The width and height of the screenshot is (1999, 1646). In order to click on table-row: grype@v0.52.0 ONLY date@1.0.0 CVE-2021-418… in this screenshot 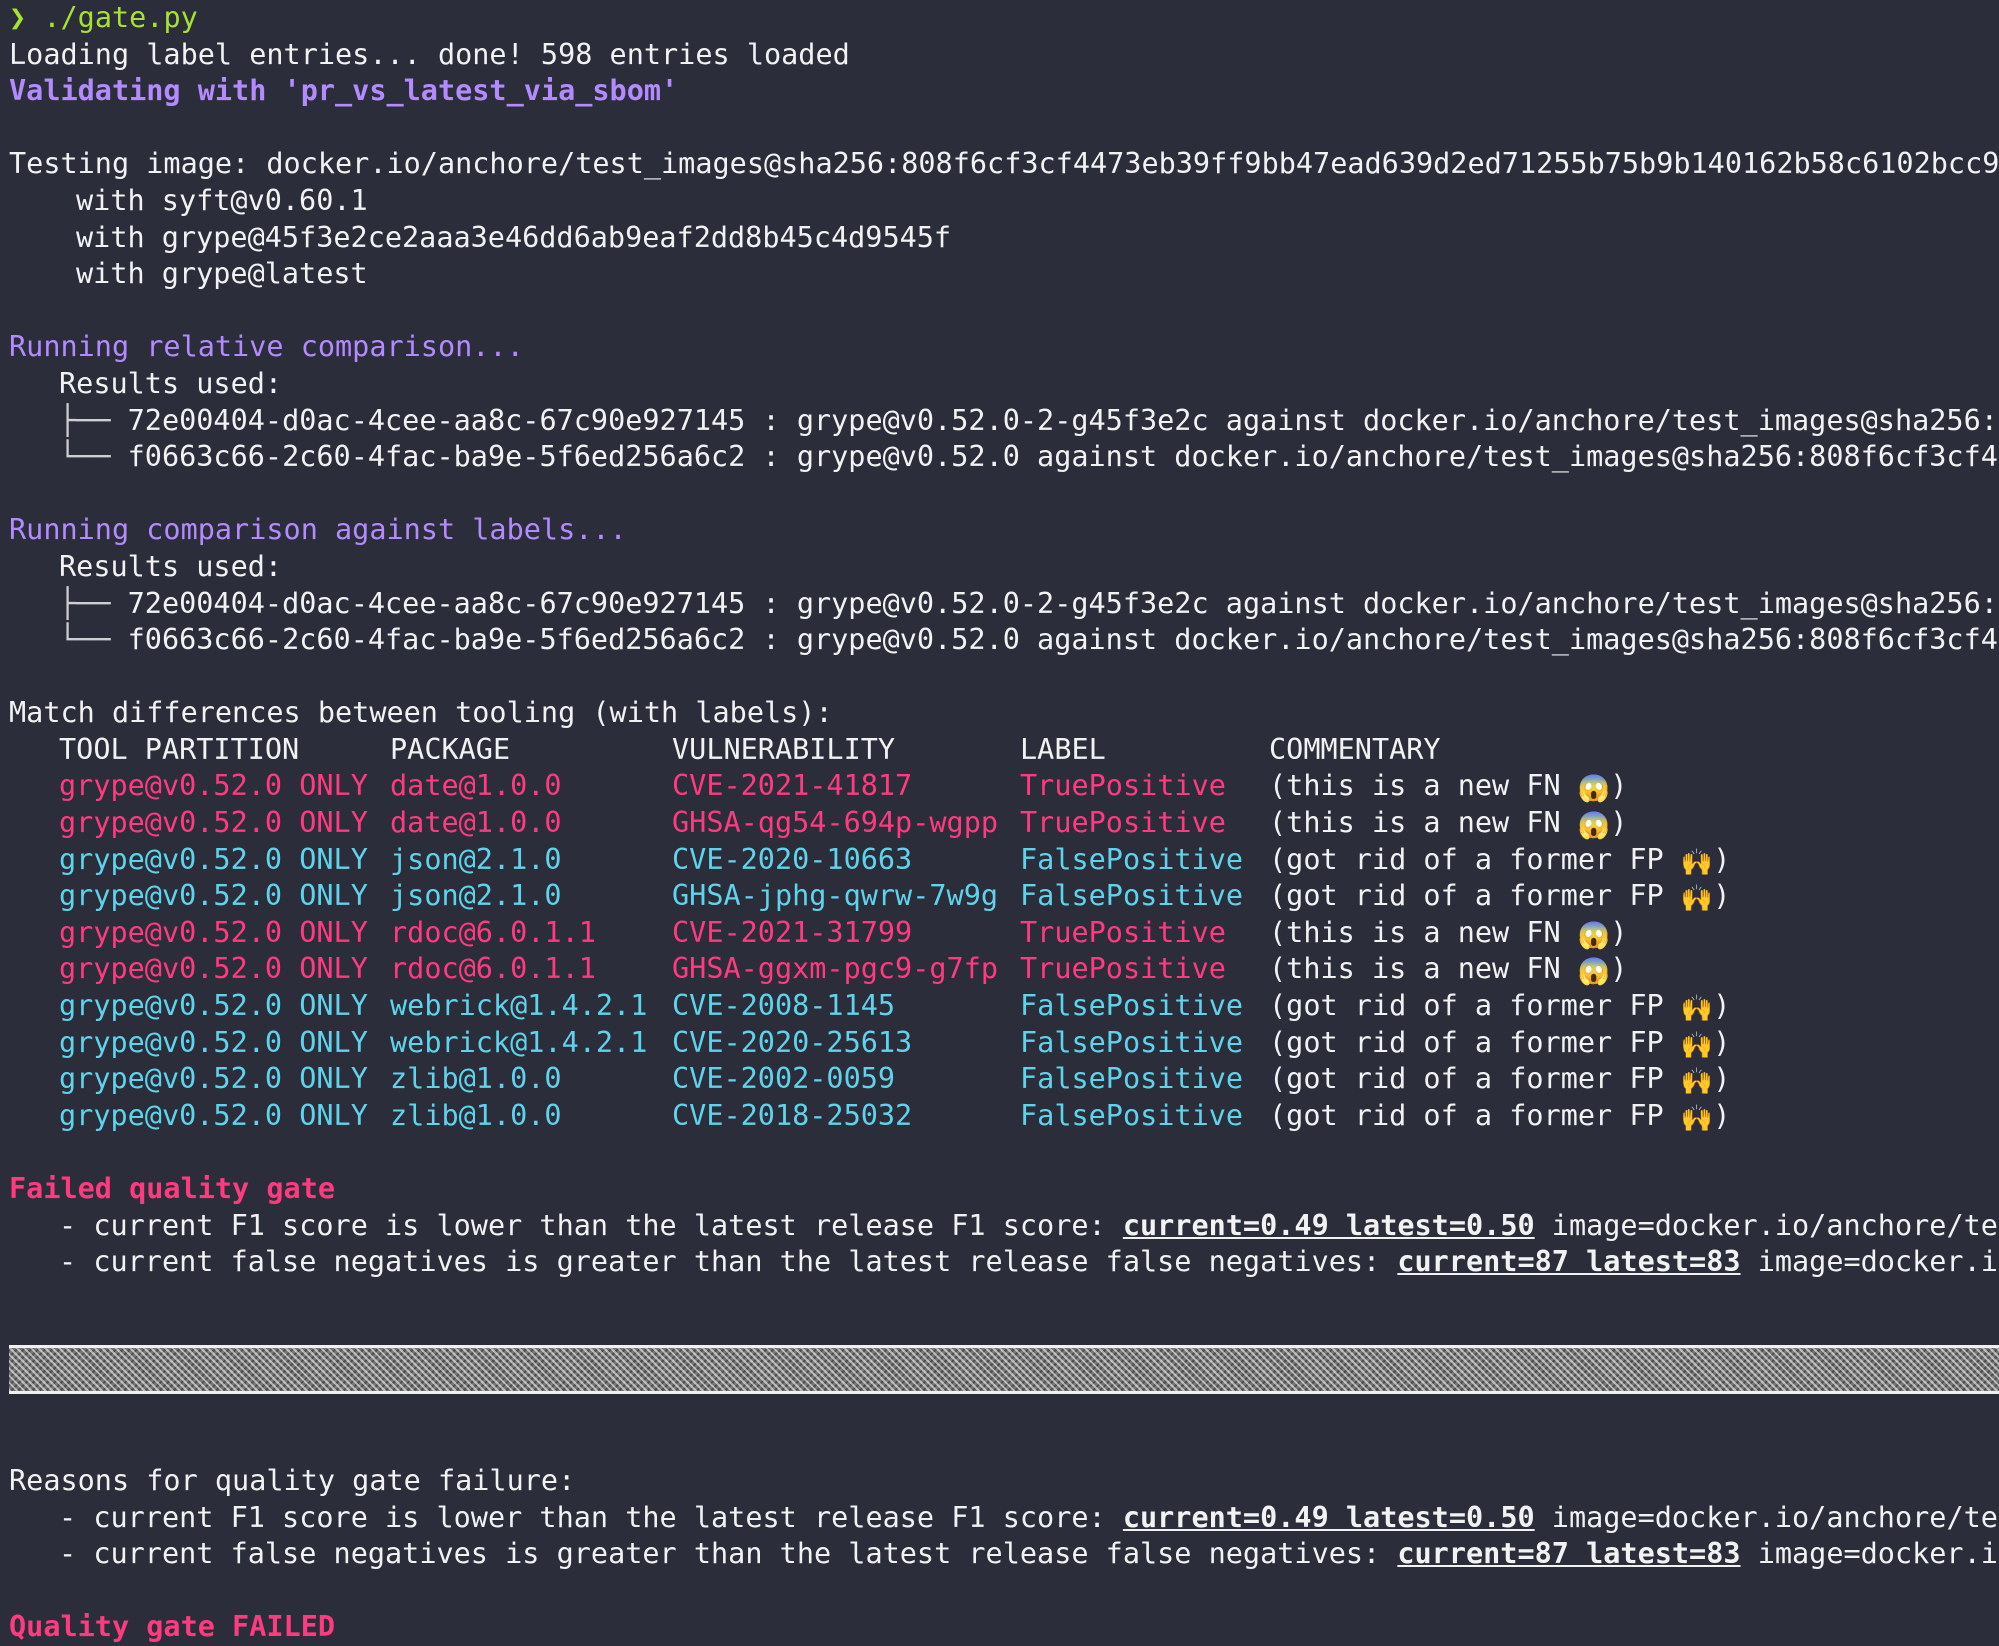, I will do `click(1004, 786)`.